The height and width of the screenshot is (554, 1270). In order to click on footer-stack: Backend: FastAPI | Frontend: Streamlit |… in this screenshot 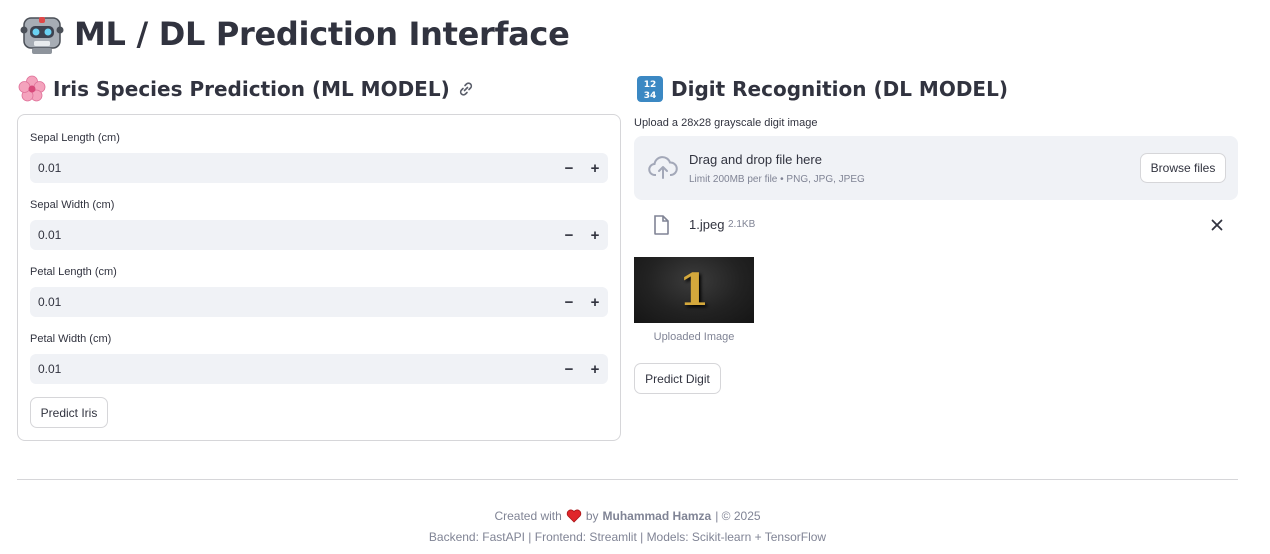, I will do `click(627, 537)`.